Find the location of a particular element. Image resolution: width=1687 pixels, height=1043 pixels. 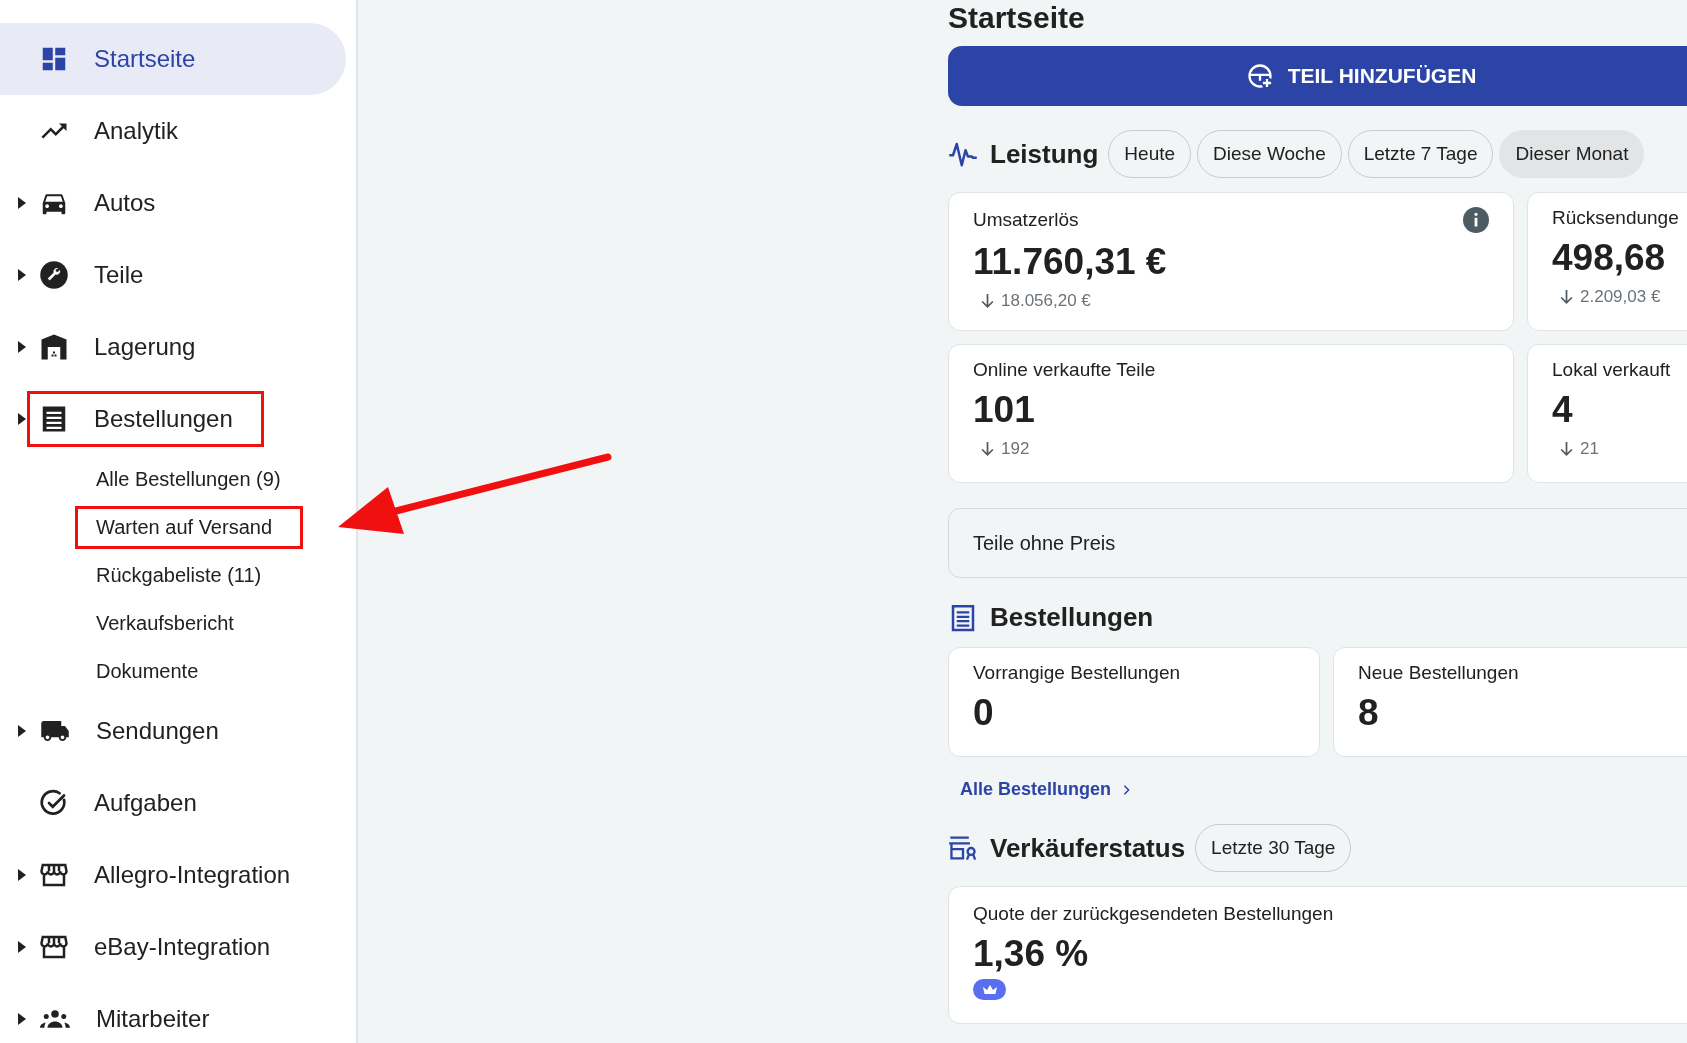

previous-value: 2.209,03 € is located at coordinates (1620, 297).